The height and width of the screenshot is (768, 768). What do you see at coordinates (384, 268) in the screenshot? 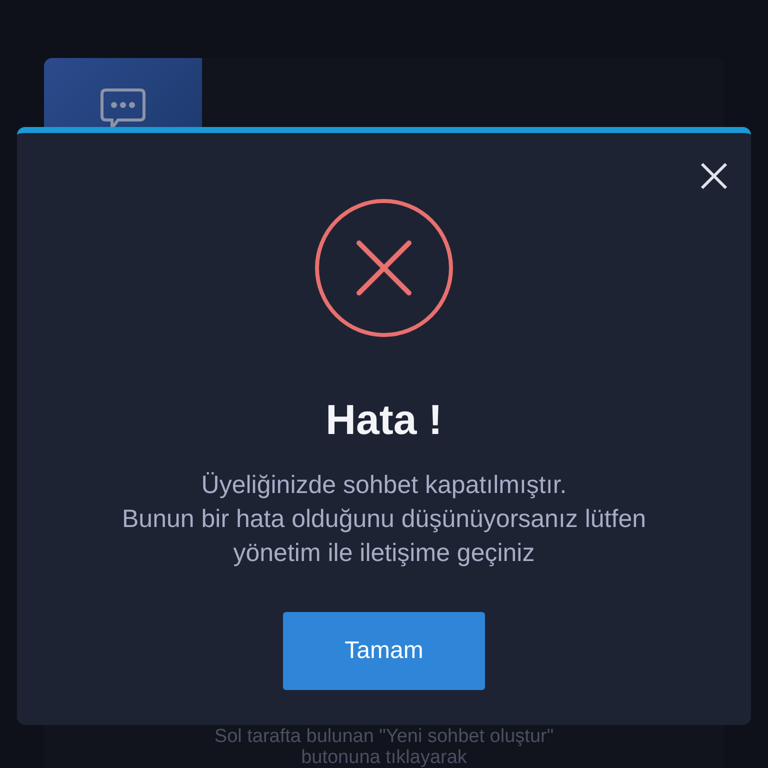
I see `error-icon` at bounding box center [384, 268].